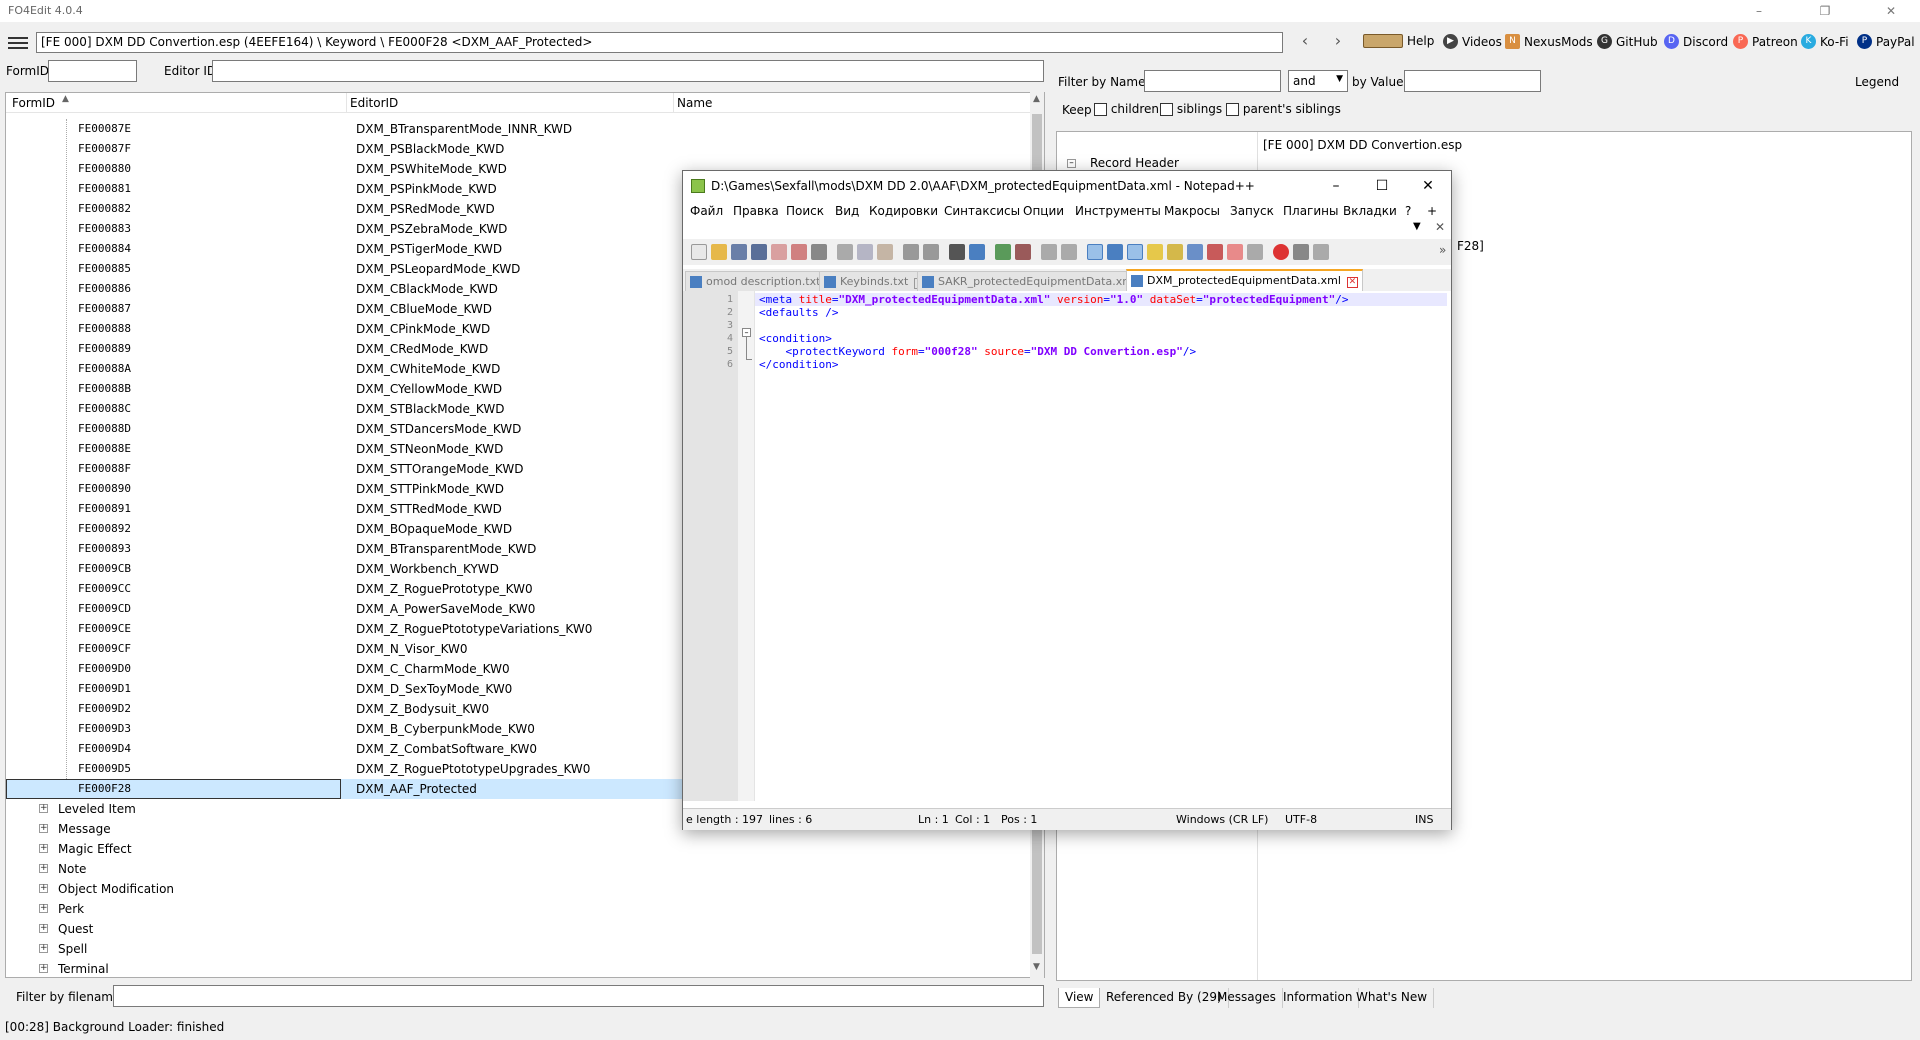  I want to click on filter-value-input, so click(1472, 81).